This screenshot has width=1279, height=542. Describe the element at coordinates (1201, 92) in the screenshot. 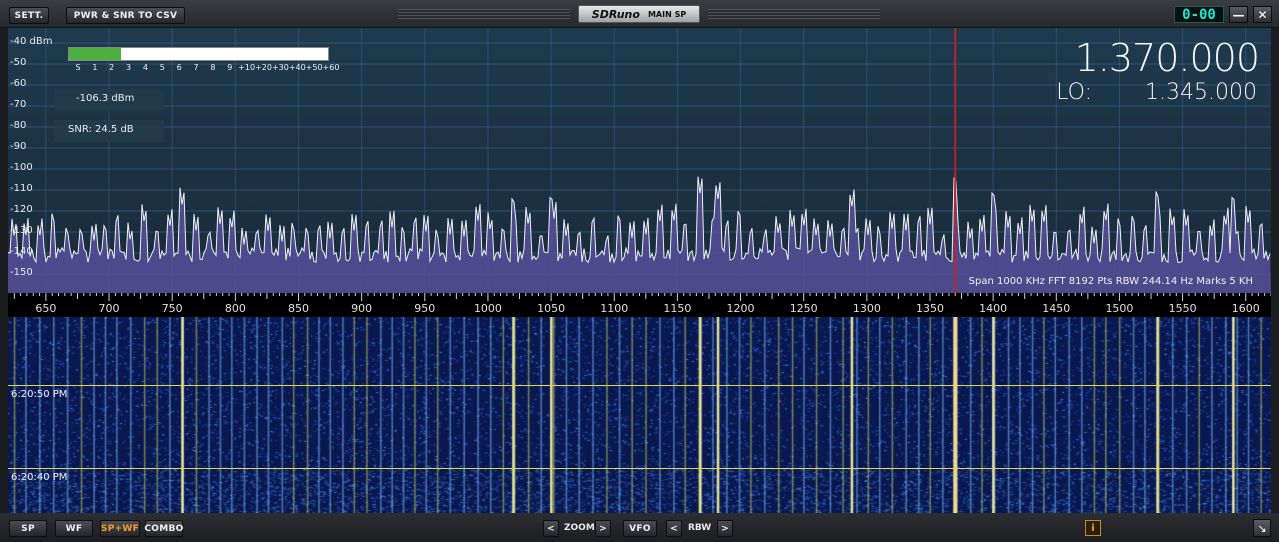

I see `lo-frequency: 1.345.000` at that location.